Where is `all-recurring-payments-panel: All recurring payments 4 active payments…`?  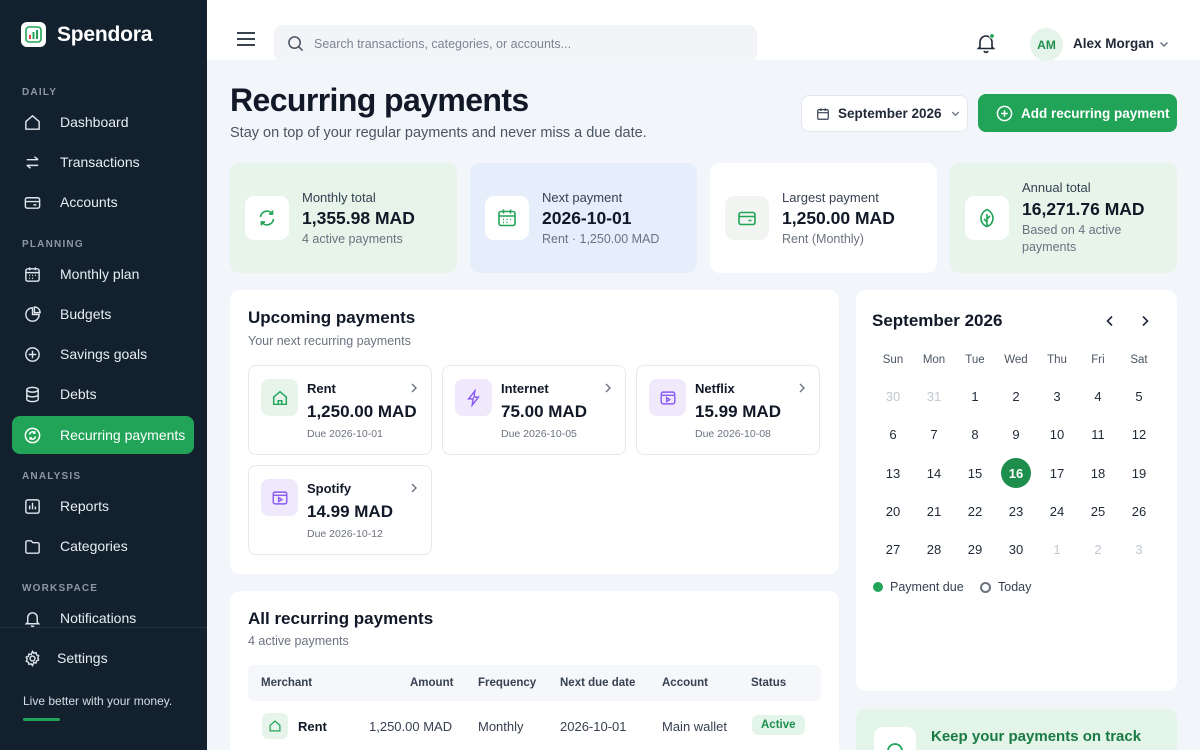 all-recurring-payments-panel: All recurring payments 4 active payments… is located at coordinates (534, 670).